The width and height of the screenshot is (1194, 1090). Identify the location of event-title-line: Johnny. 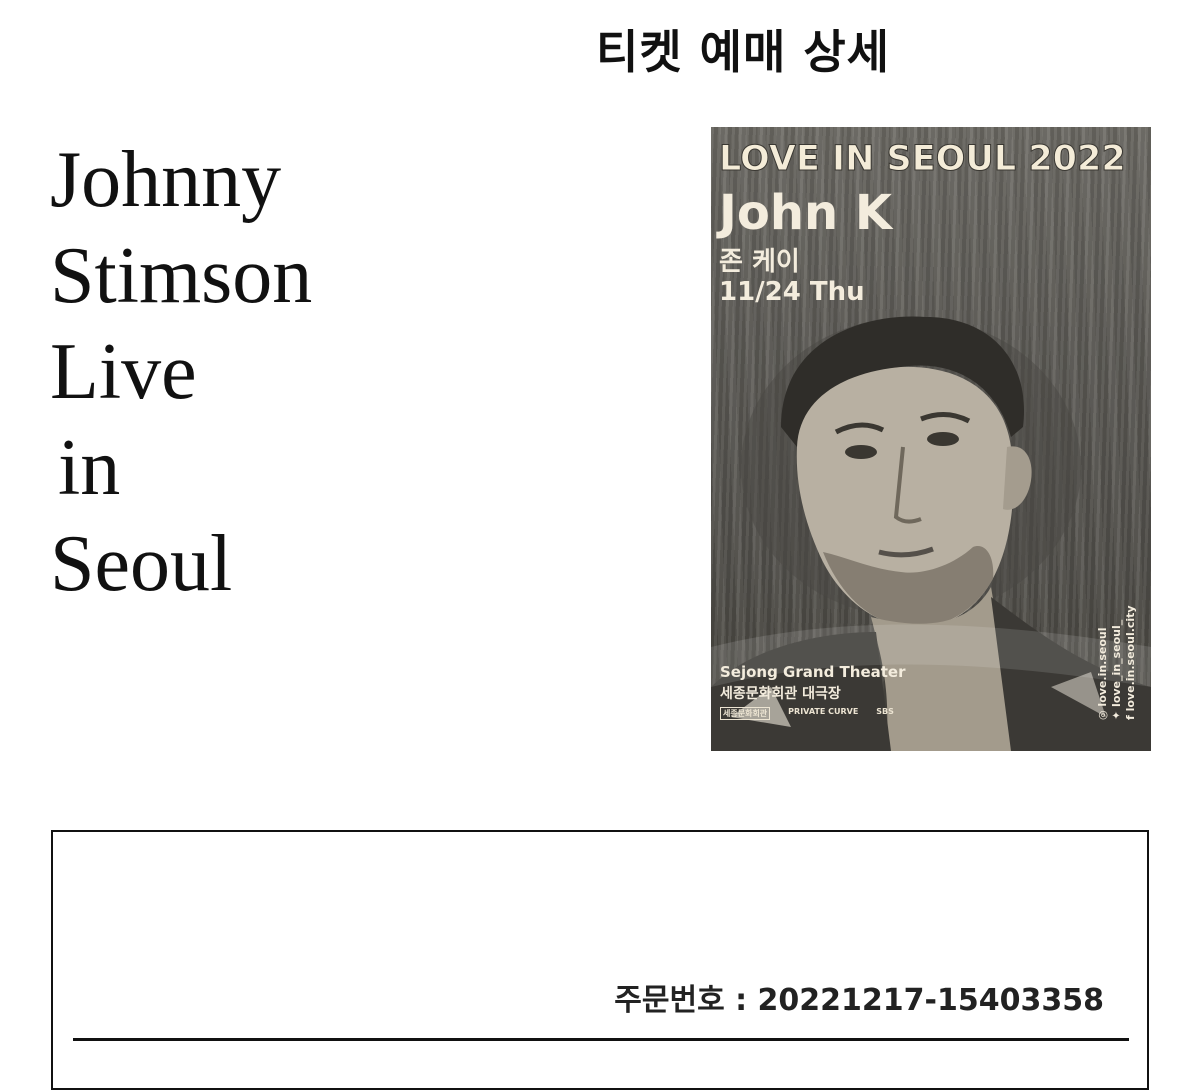
(166, 180).